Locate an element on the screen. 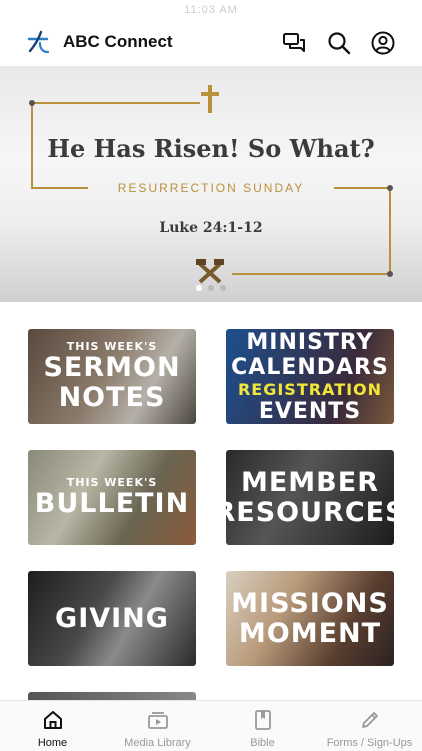 The height and width of the screenshot is (751, 422). hero-reference: Luke 24:1-12 is located at coordinates (211, 228).